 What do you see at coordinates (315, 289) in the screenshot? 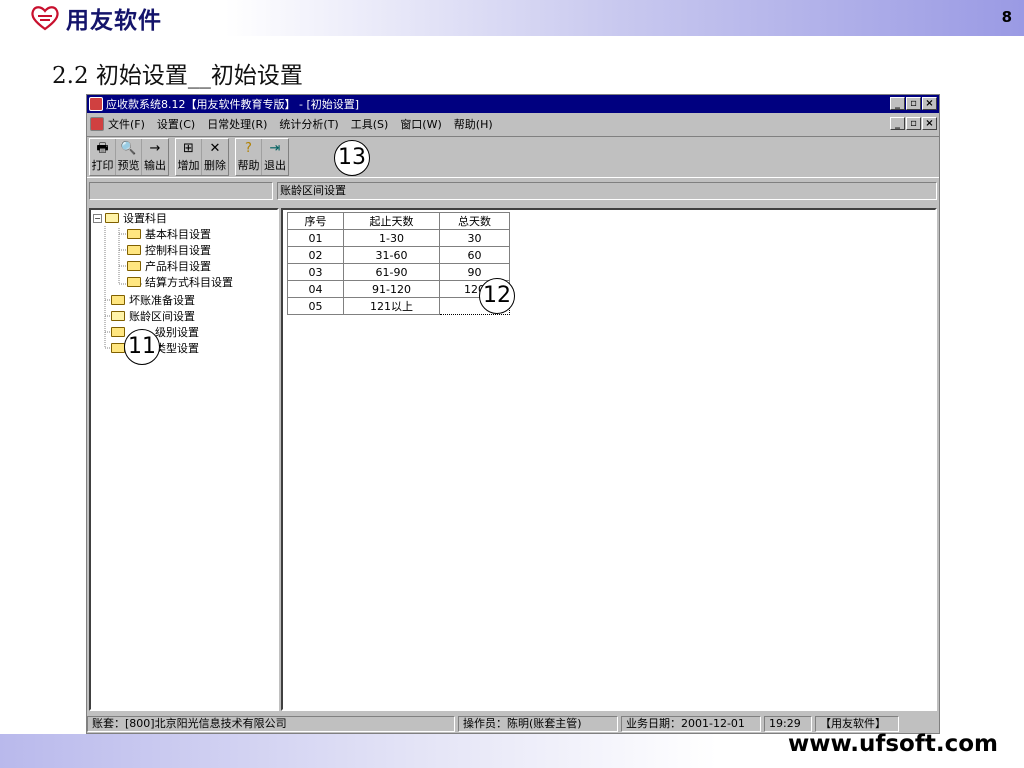
I see `cell-seq: 04` at bounding box center [315, 289].